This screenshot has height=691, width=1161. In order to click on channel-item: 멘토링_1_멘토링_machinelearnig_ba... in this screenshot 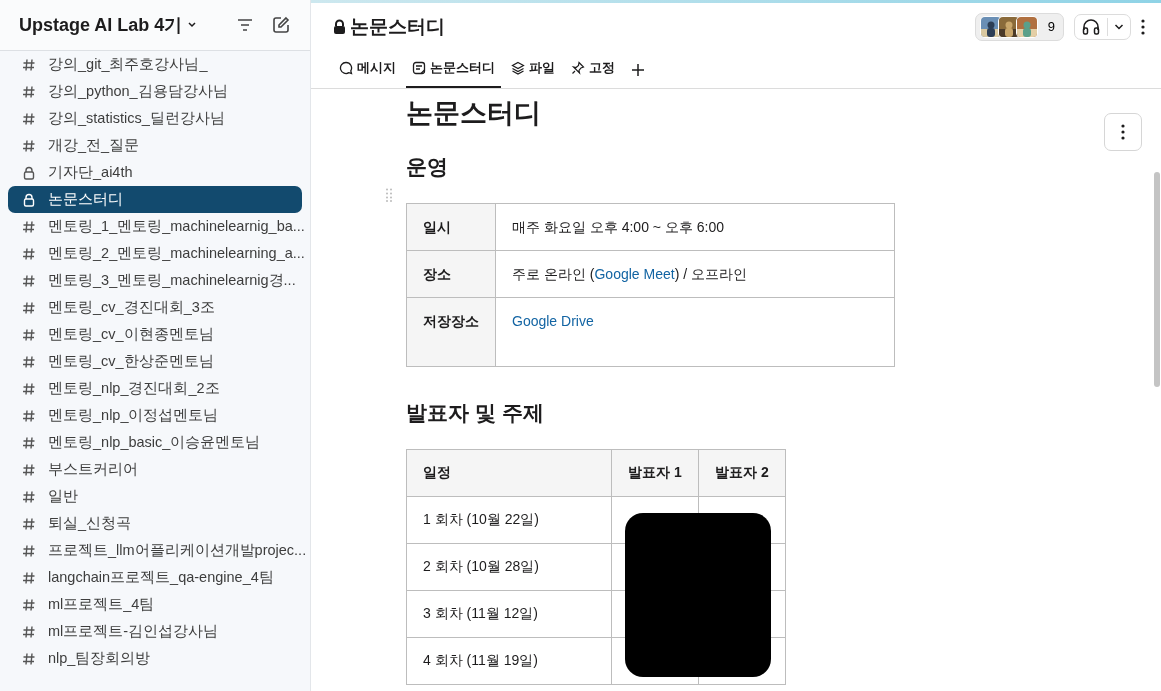, I will do `click(155, 226)`.